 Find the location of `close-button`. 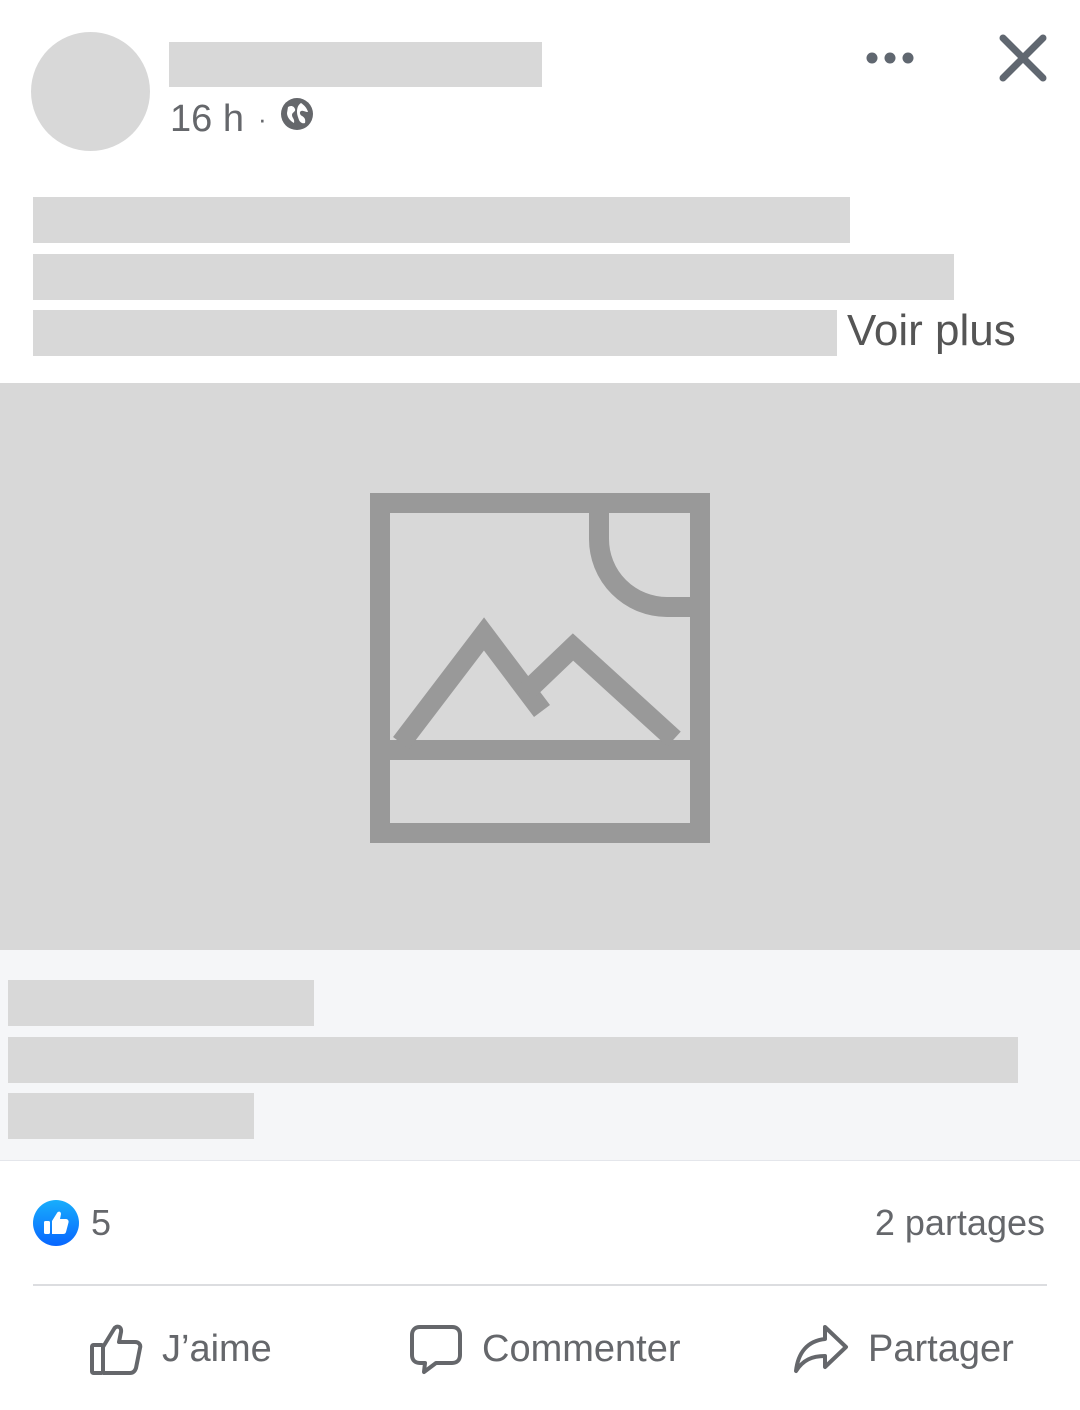

close-button is located at coordinates (1023, 58).